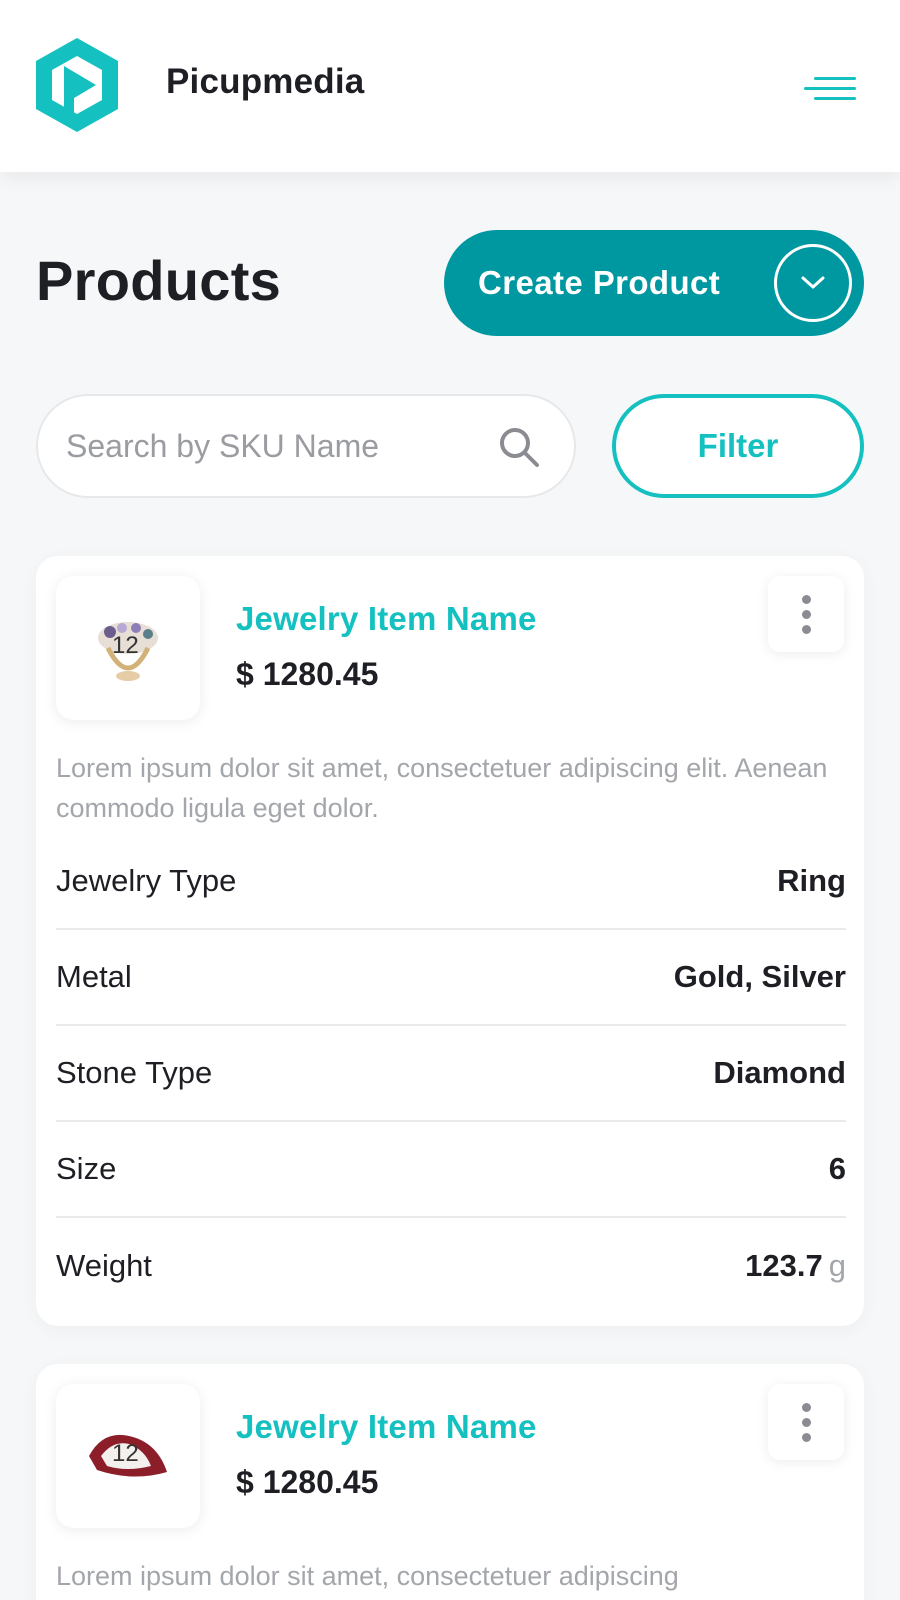 The image size is (900, 1600). I want to click on search-icon, so click(519, 447).